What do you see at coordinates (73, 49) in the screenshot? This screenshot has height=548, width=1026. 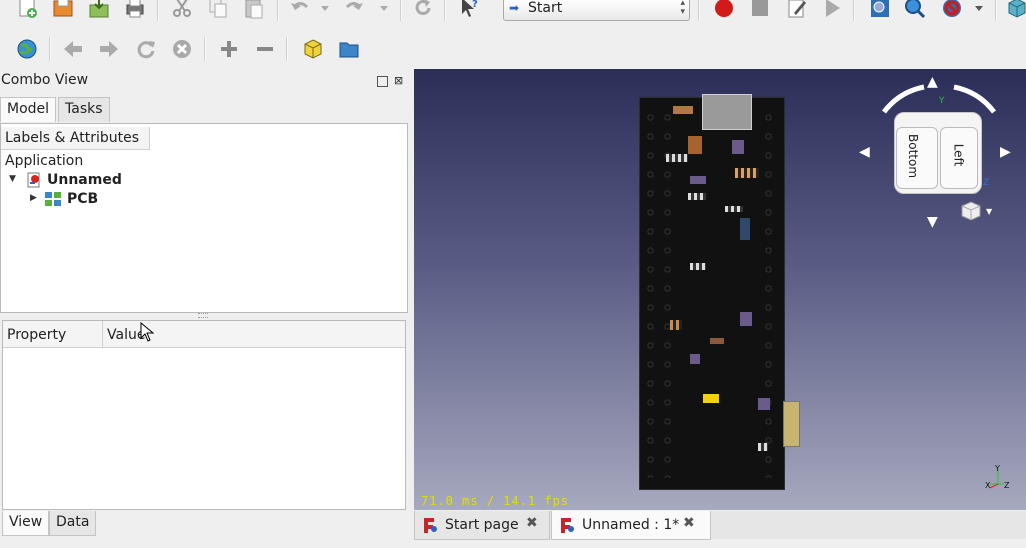 I see `back-icon` at bounding box center [73, 49].